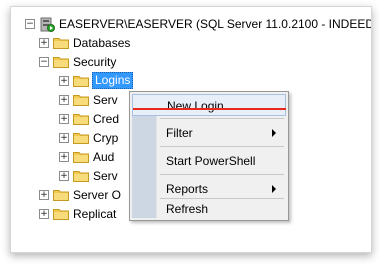  Describe the element at coordinates (102, 43) in the screenshot. I see `tree-item-label: Databases` at that location.